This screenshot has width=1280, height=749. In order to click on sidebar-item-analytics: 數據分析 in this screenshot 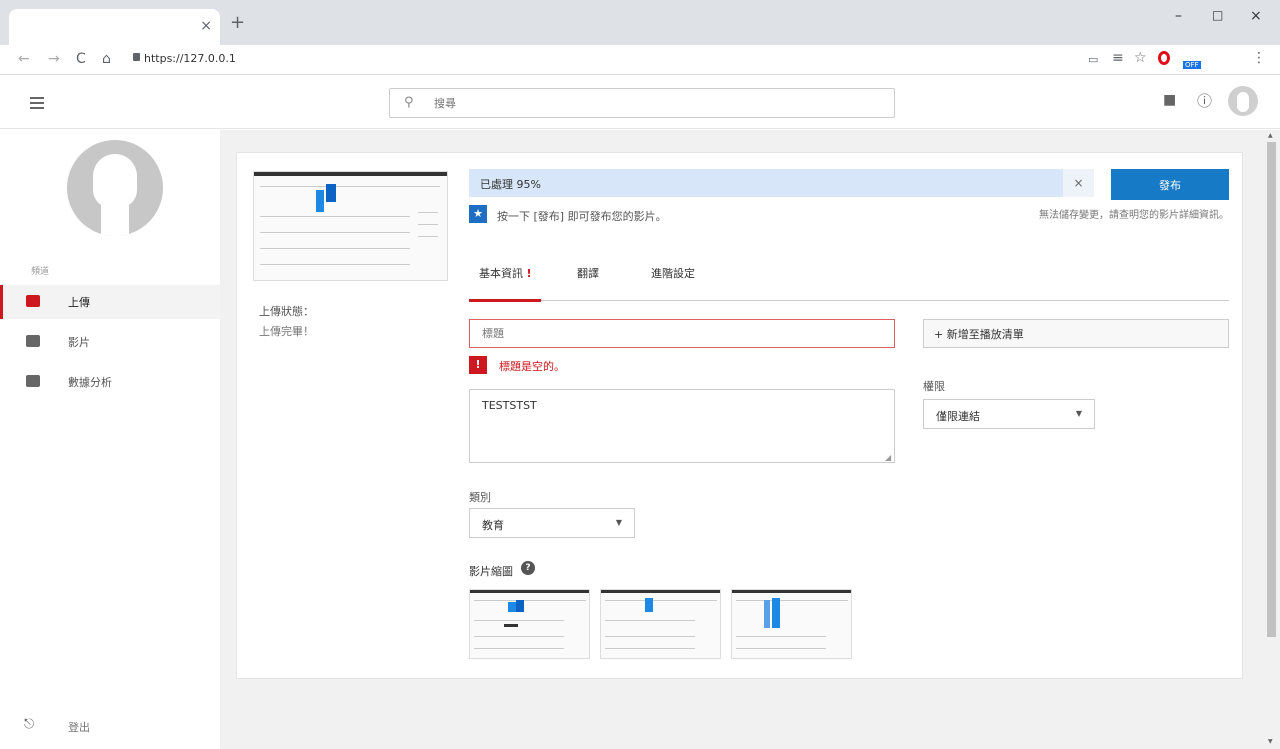, I will do `click(110, 382)`.